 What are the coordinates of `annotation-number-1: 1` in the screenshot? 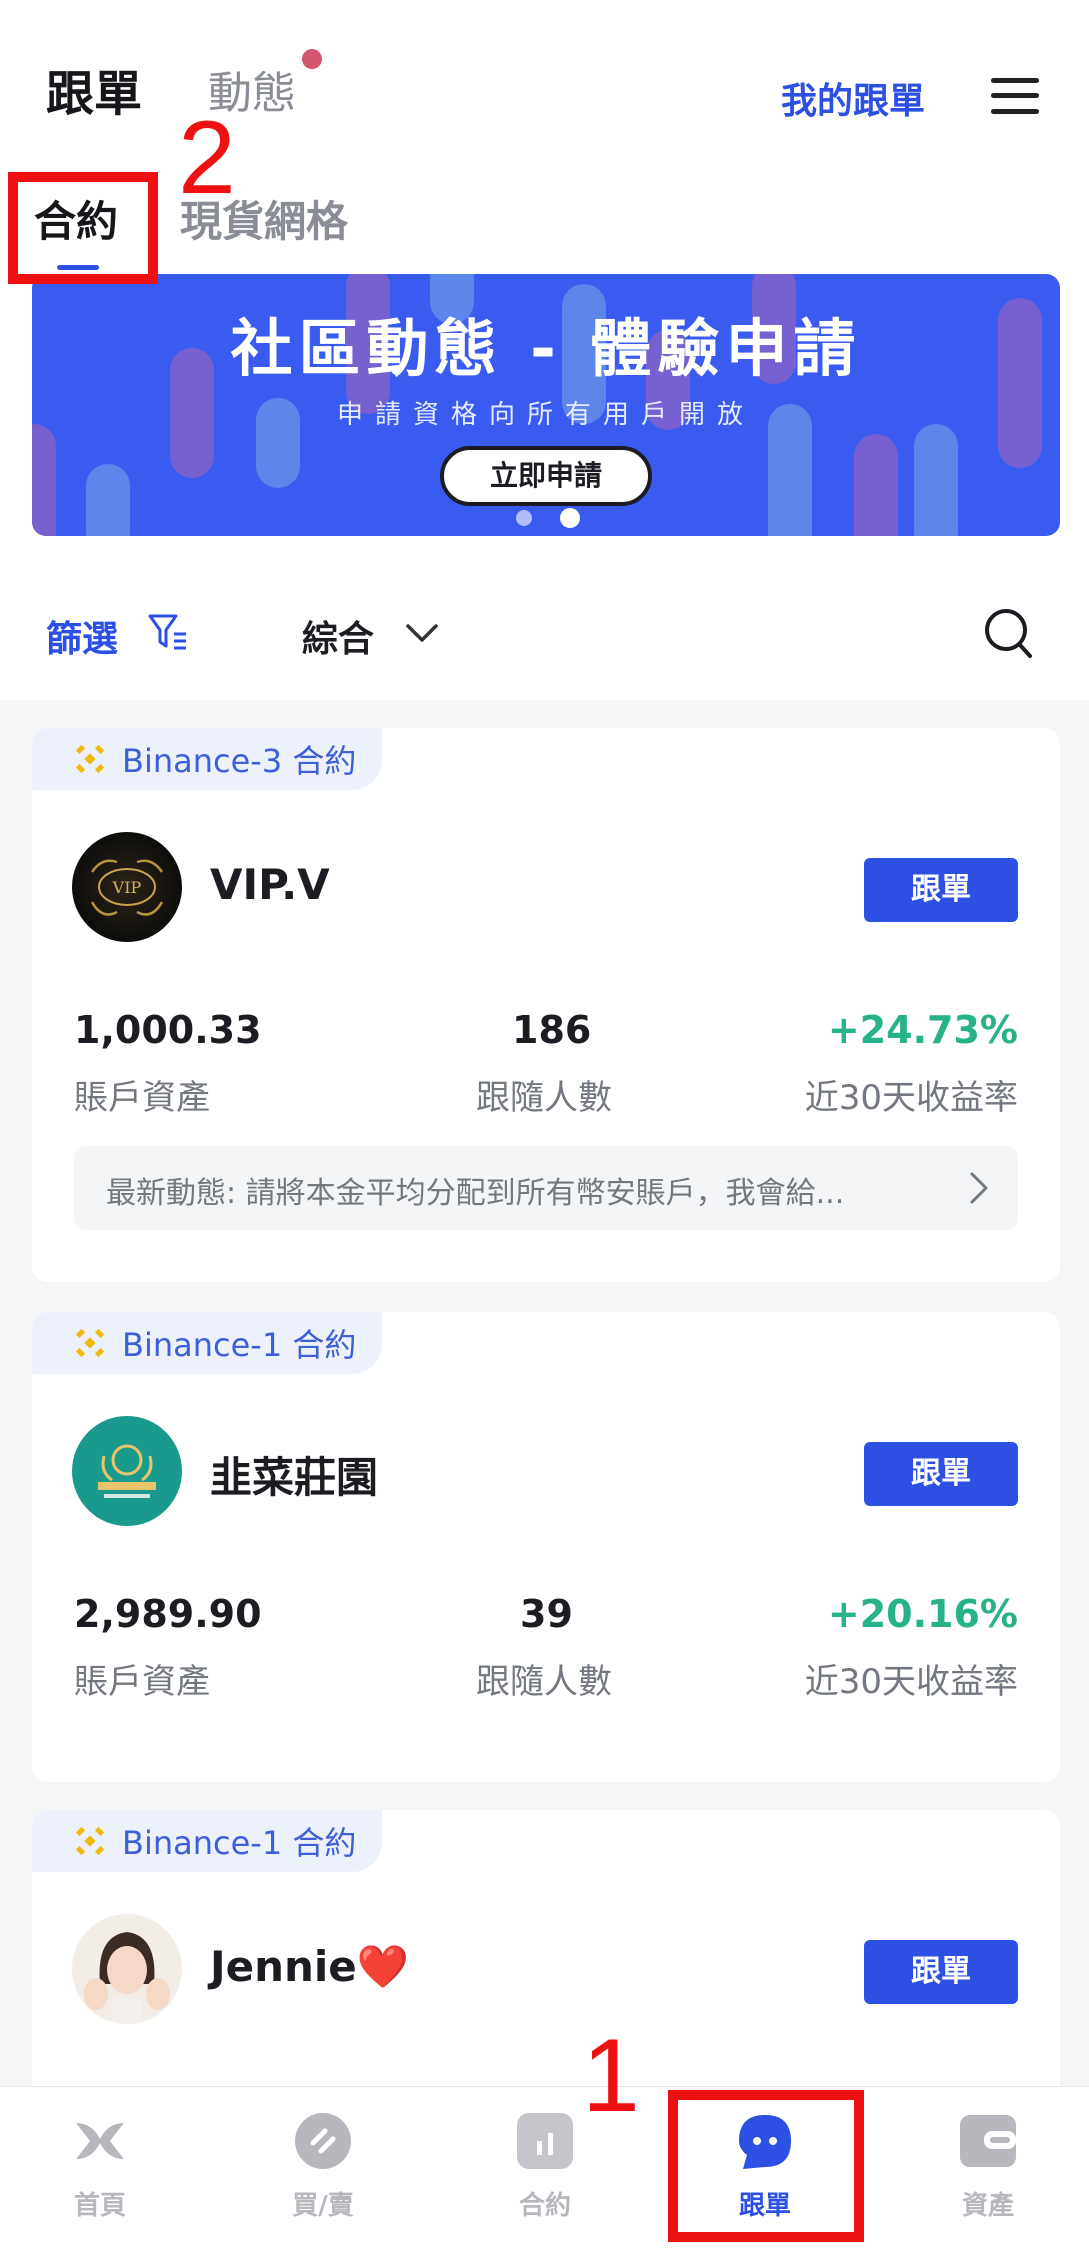 It's located at (611, 2076).